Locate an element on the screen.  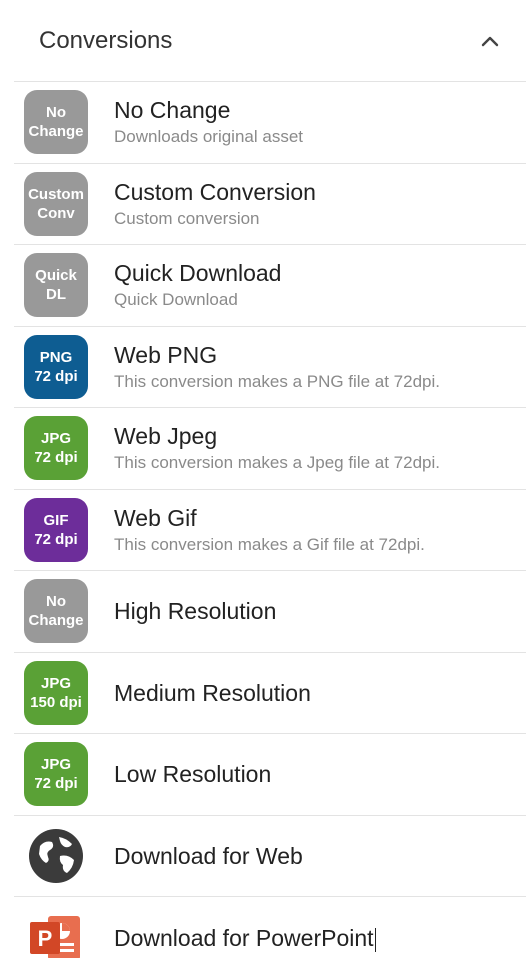
badge-line-1: PNG is located at coordinates (56, 357).